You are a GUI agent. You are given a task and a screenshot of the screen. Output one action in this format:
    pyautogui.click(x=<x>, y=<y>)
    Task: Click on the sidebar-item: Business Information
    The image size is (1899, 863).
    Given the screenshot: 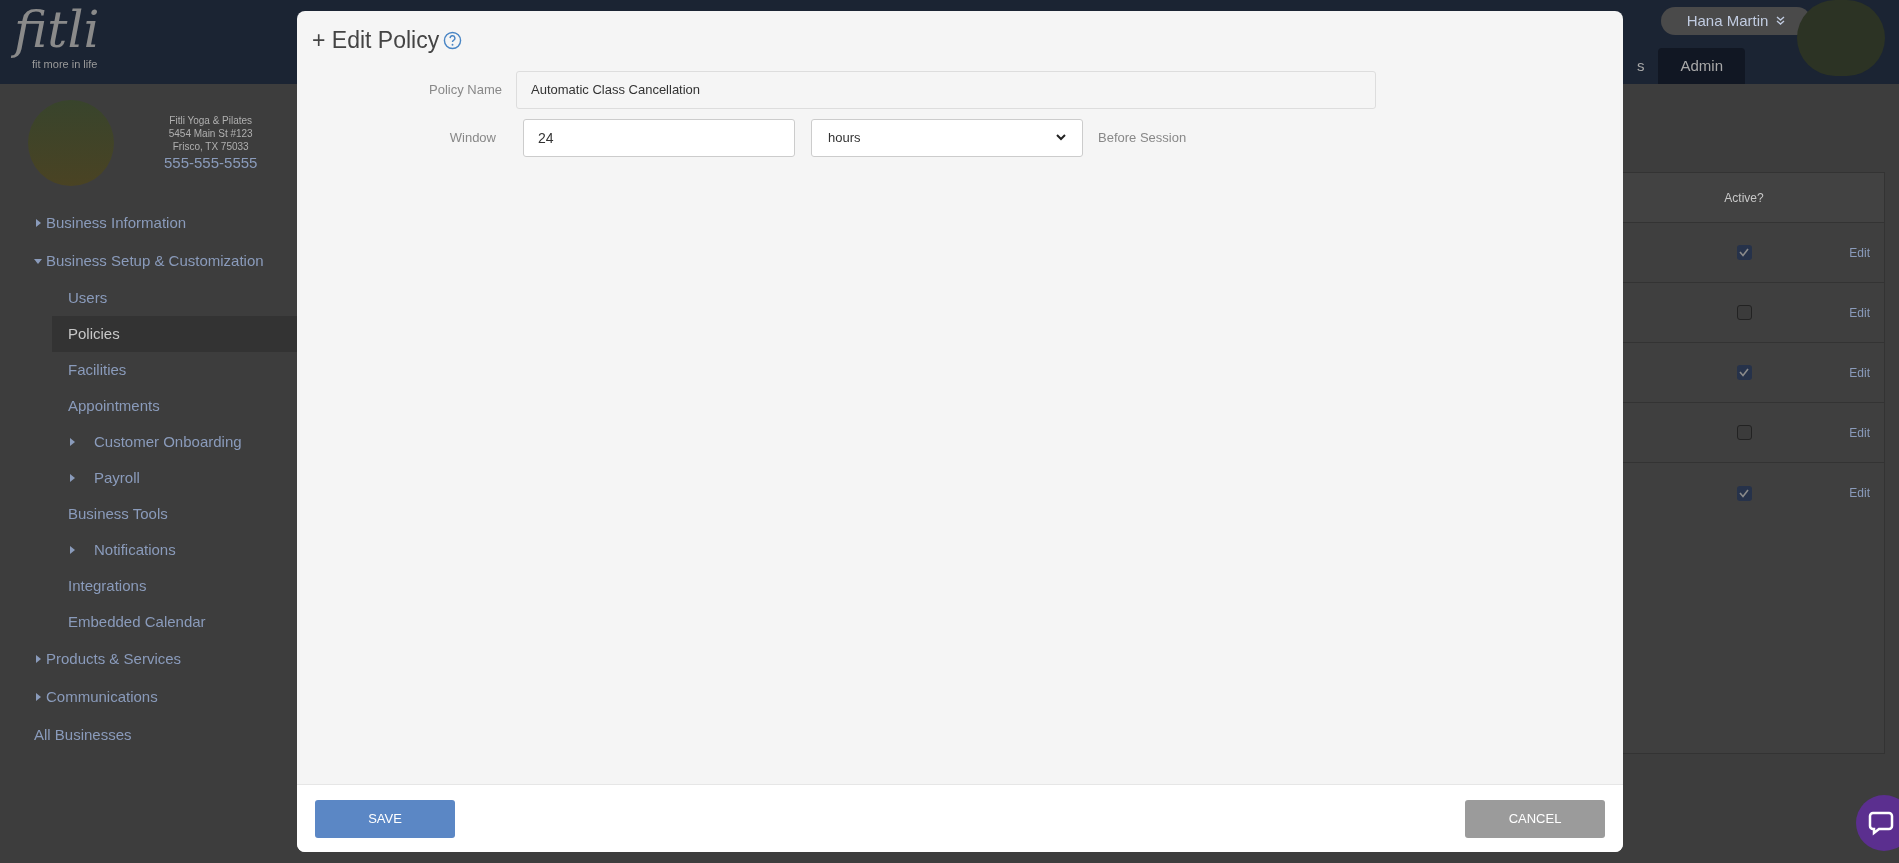 What is the action you would take?
    pyautogui.click(x=148, y=223)
    